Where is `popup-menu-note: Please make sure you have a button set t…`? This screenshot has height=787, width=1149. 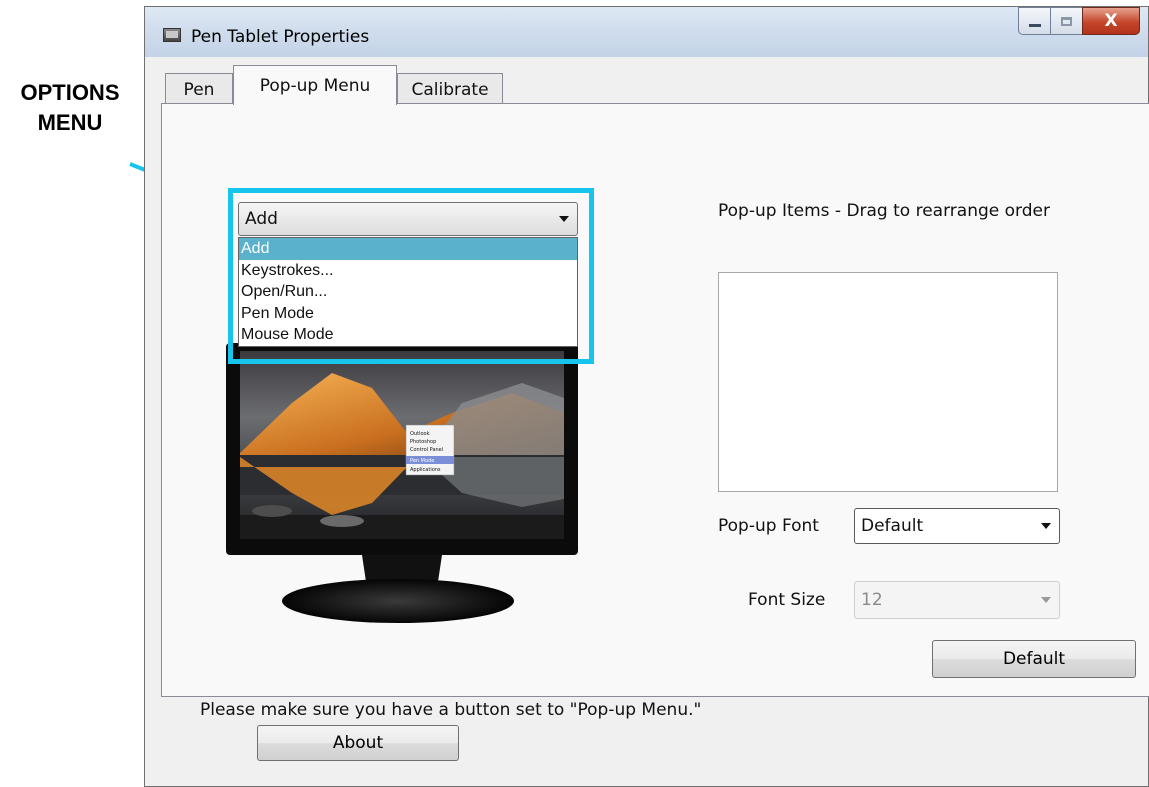 popup-menu-note: Please make sure you have a button set t… is located at coordinates (451, 710).